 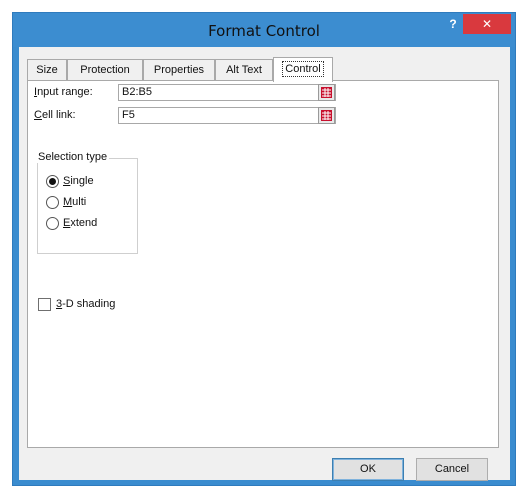 What do you see at coordinates (44, 304) in the screenshot?
I see `3d-shading-checkbox` at bounding box center [44, 304].